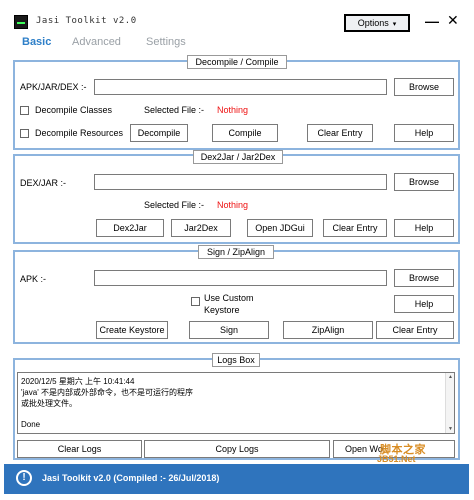 The height and width of the screenshot is (500, 474). Describe the element at coordinates (238, 157) in the screenshot. I see `dex2jar-section-title: Dex2Jar / Jar2Dex` at that location.